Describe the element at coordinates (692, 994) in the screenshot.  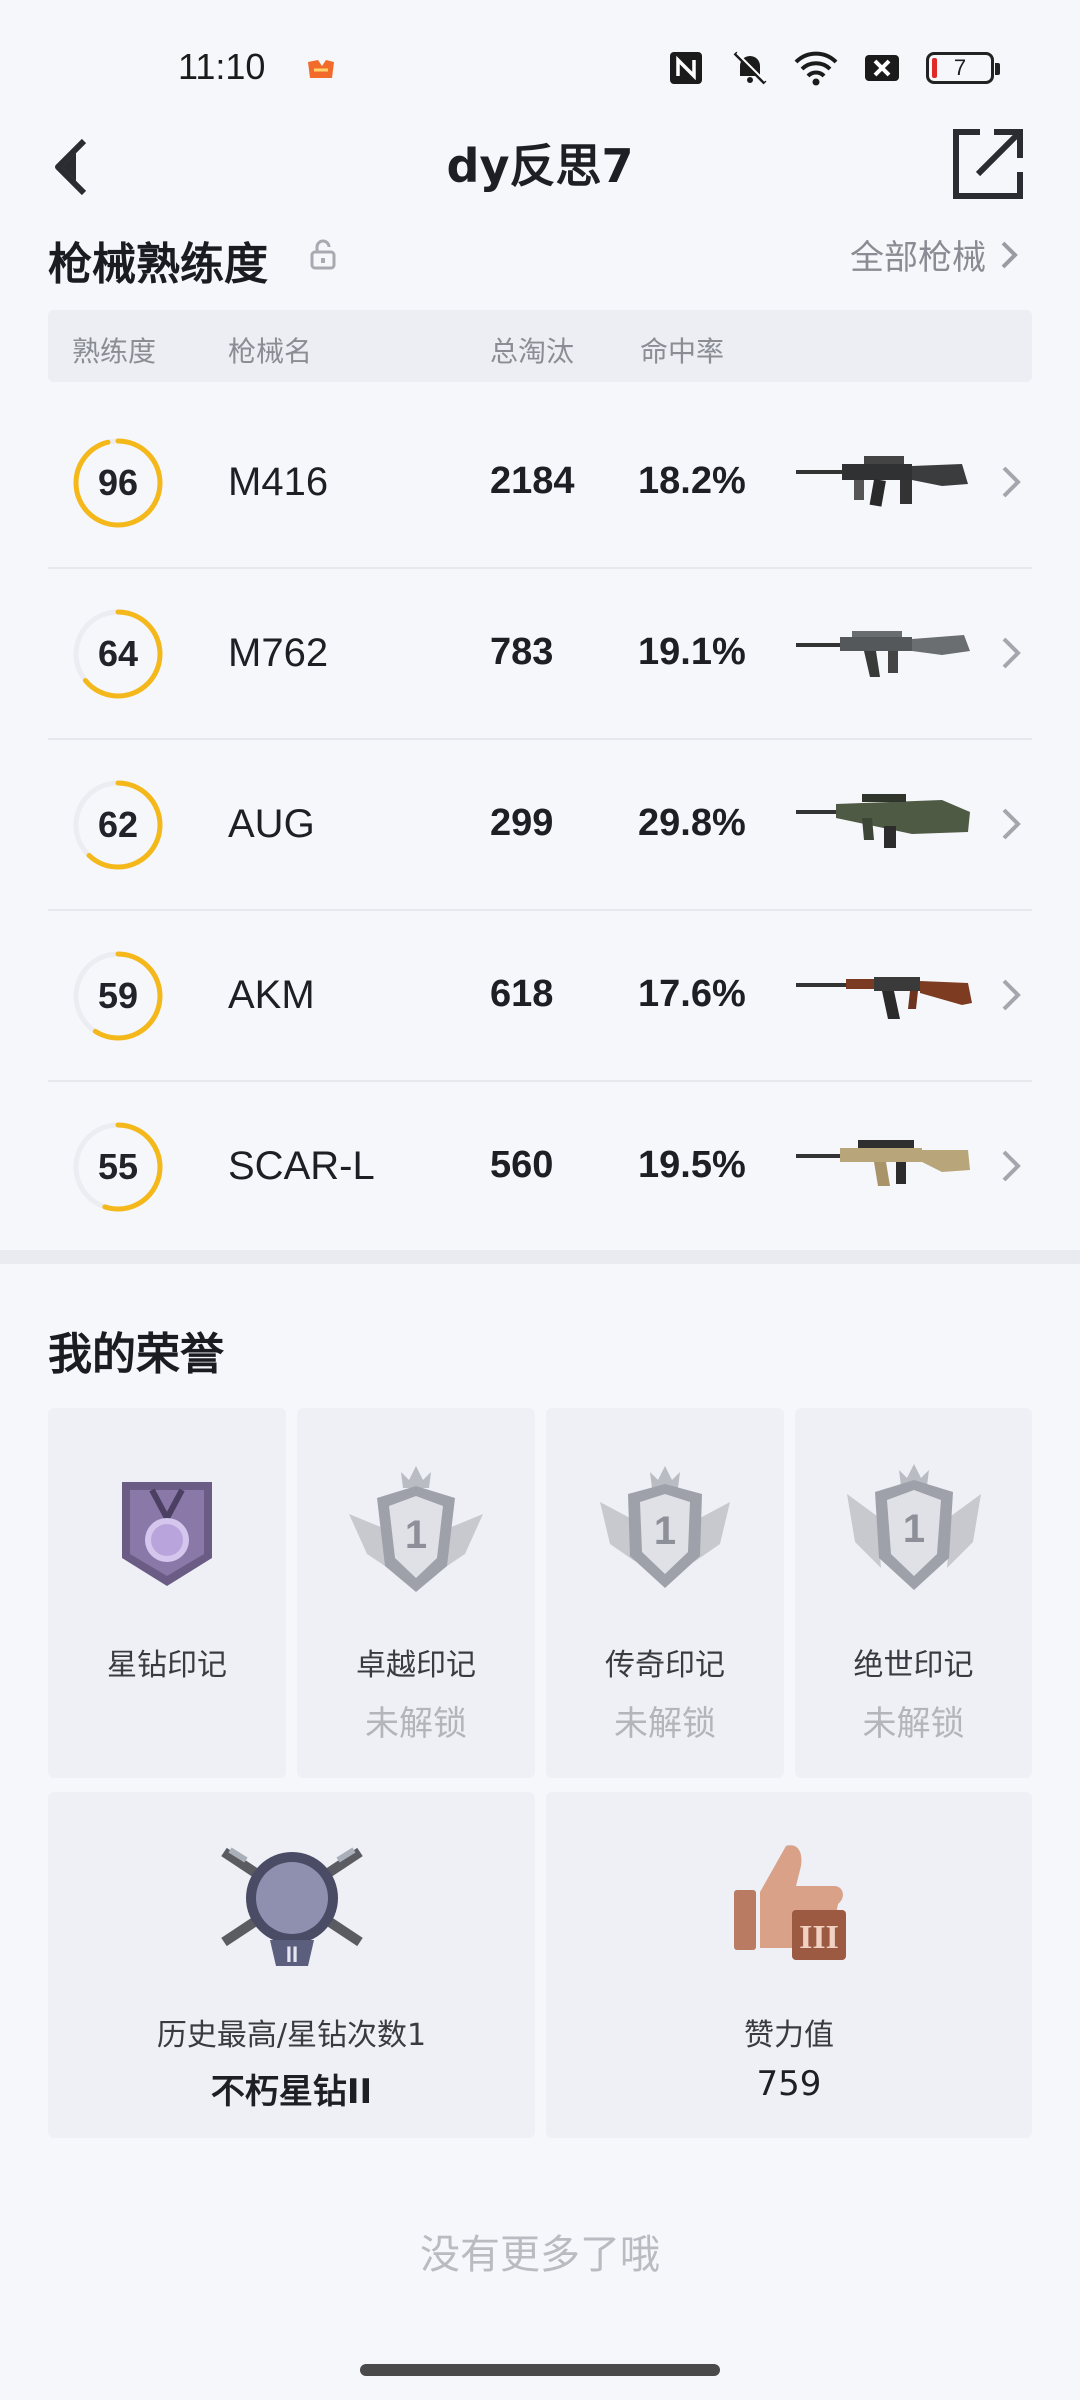
I see `weapon-accuracy: 17.6%` at that location.